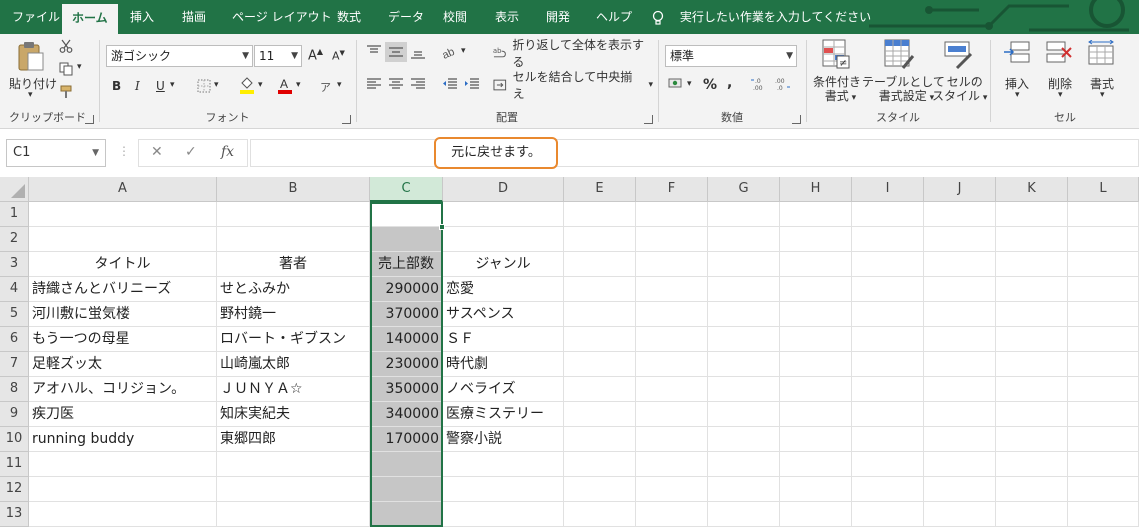  I want to click on cell-i5, so click(888, 314).